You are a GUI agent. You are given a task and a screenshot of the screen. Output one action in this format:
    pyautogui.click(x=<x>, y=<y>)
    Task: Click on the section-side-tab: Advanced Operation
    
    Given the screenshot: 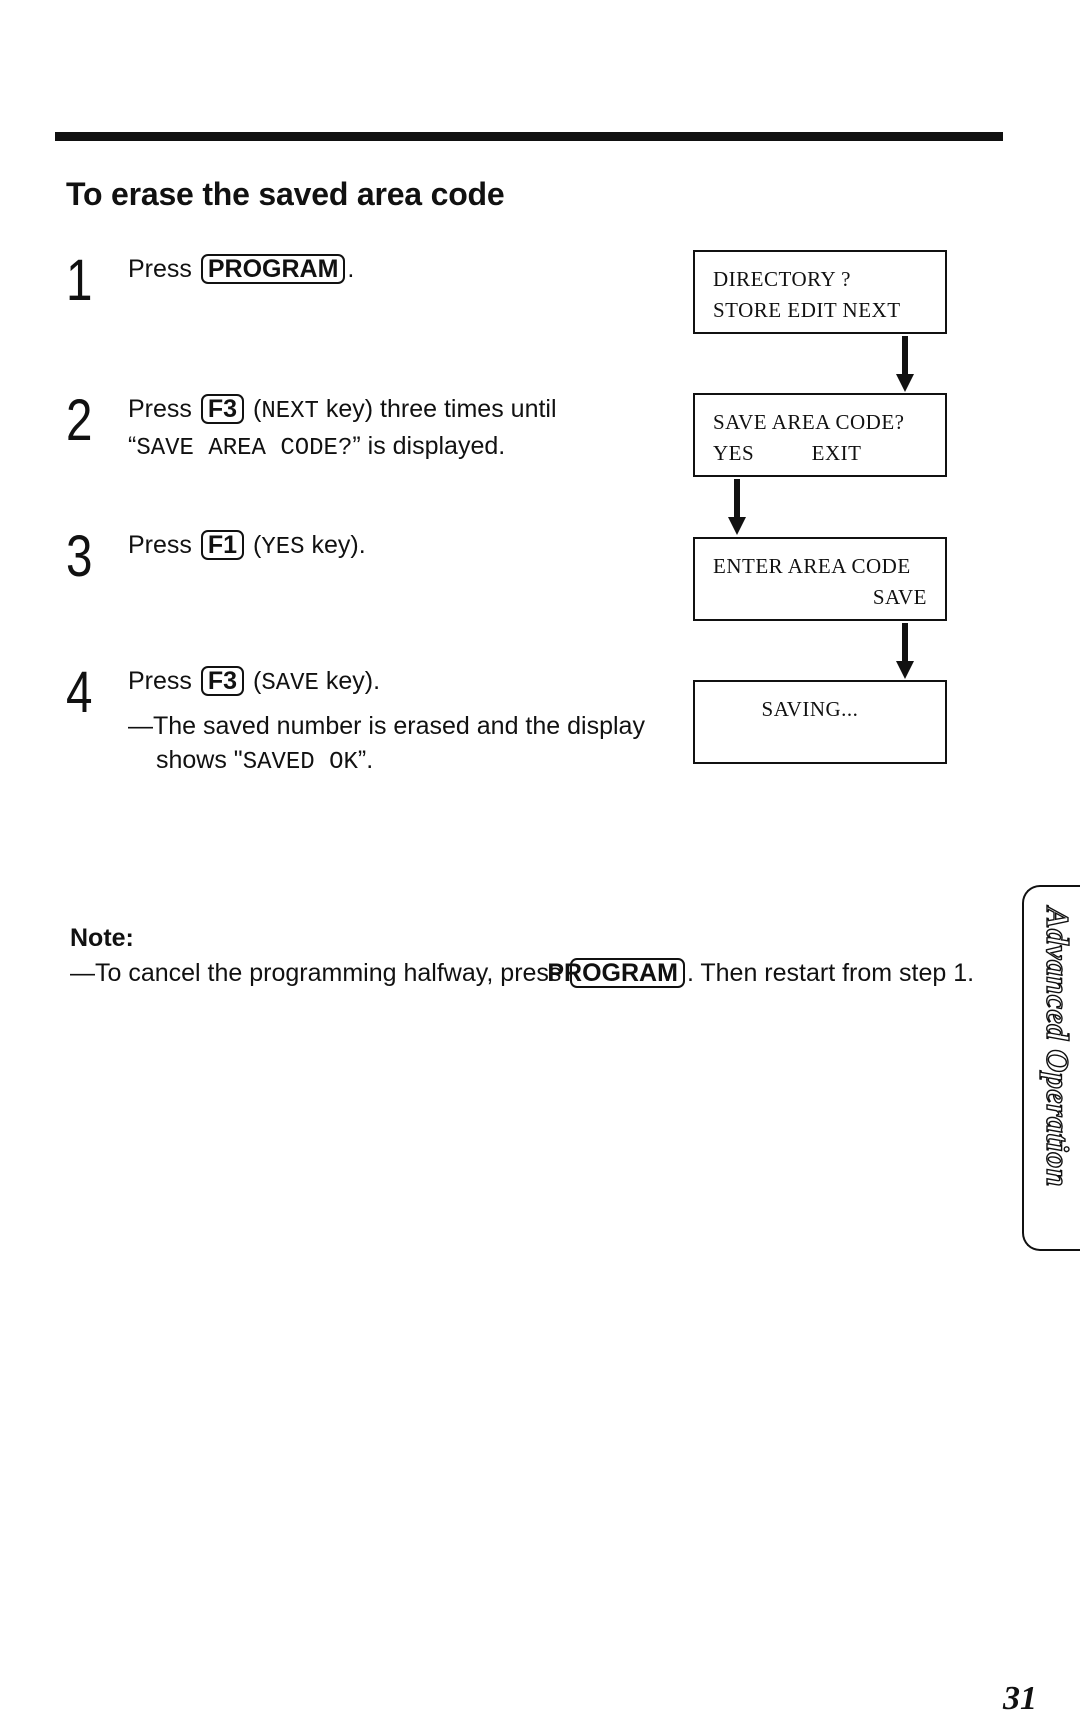 What is the action you would take?
    pyautogui.click(x=1051, y=1068)
    